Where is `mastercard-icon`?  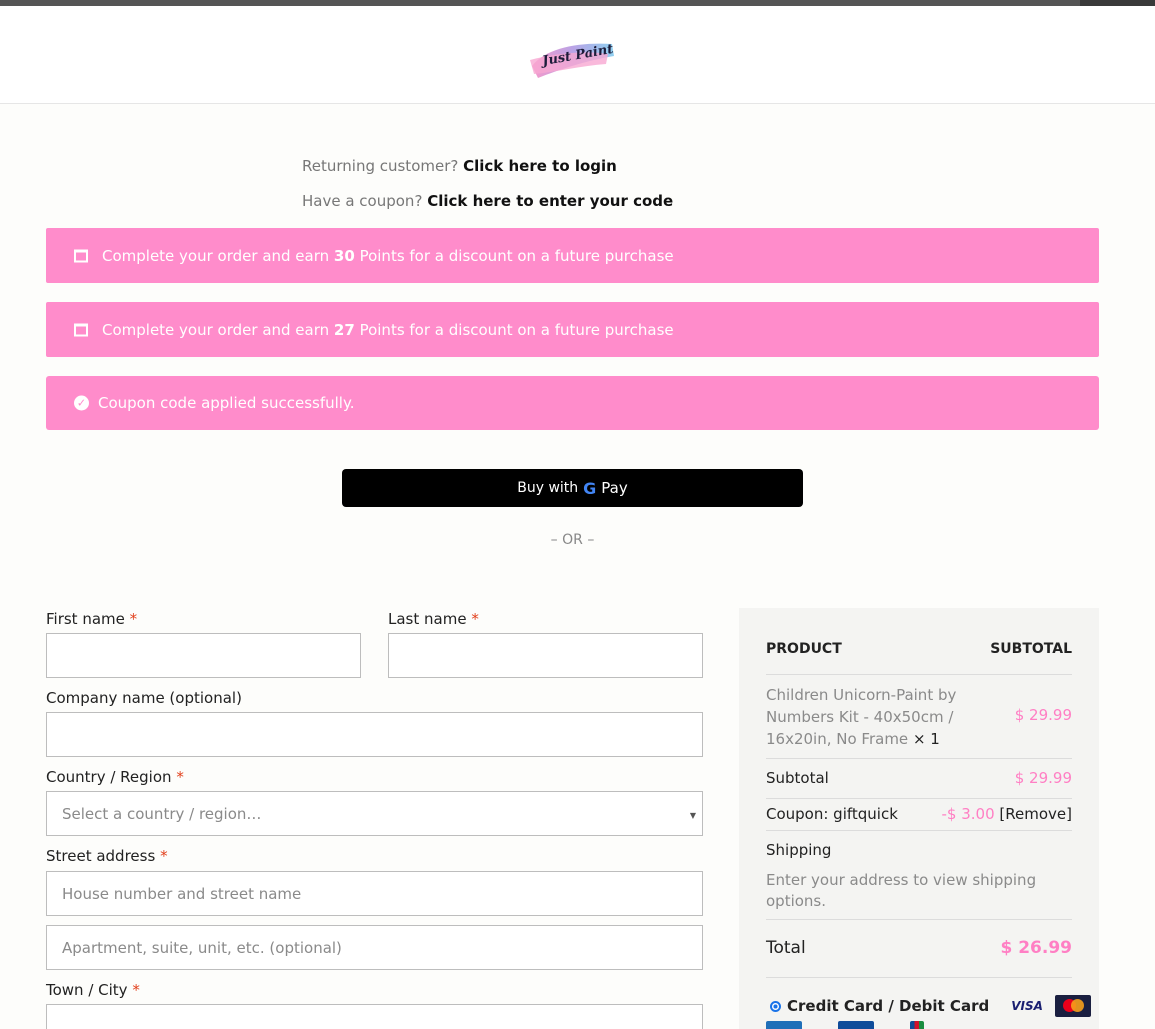 mastercard-icon is located at coordinates (1072, 1006).